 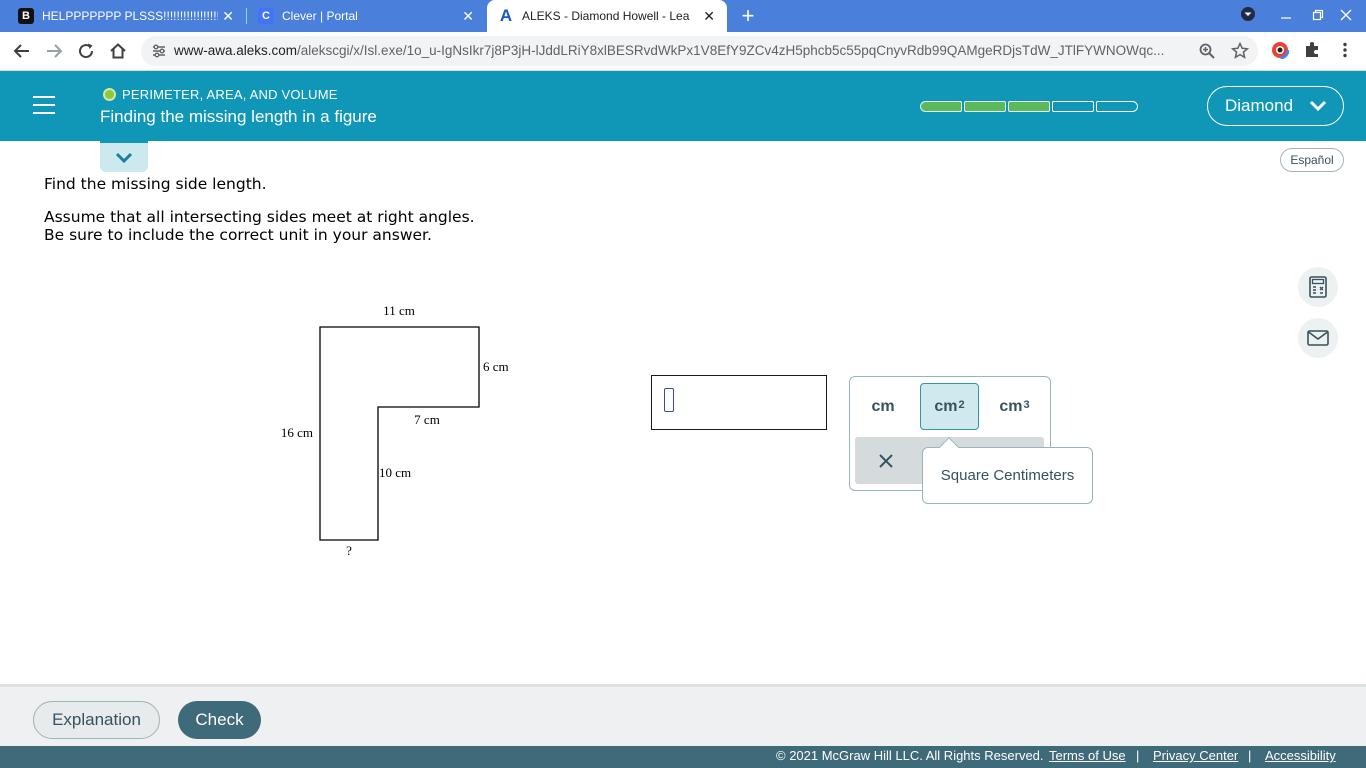 What do you see at coordinates (1312, 50) in the screenshot?
I see `extensions-puzzle-icon` at bounding box center [1312, 50].